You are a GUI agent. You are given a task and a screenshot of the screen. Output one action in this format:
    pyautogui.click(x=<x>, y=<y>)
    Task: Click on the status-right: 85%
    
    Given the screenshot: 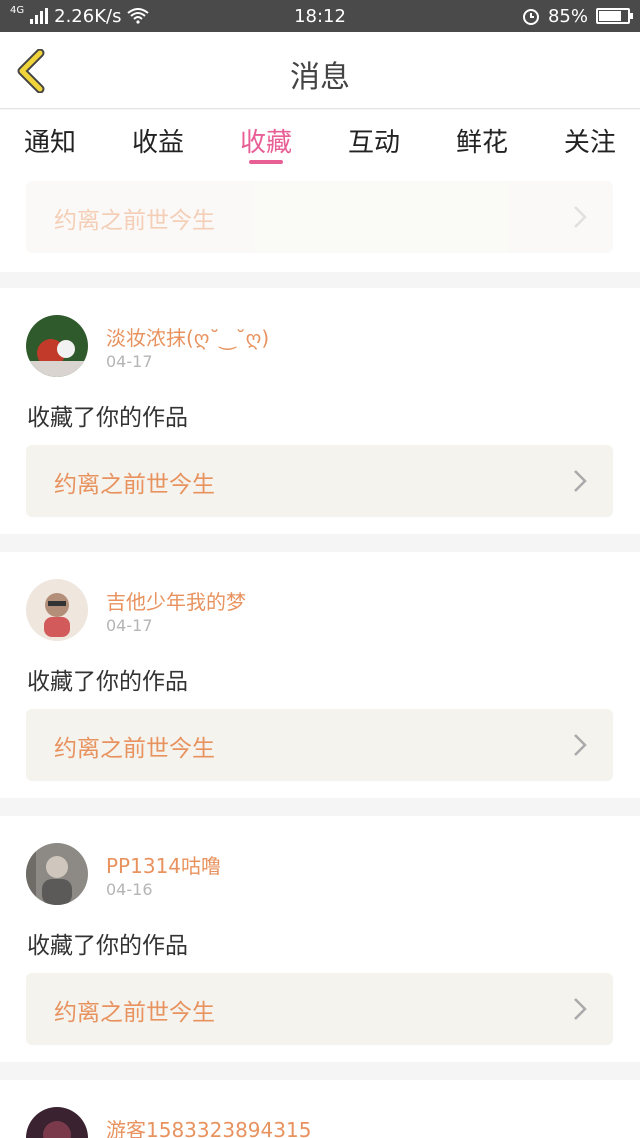 What is the action you would take?
    pyautogui.click(x=577, y=16)
    